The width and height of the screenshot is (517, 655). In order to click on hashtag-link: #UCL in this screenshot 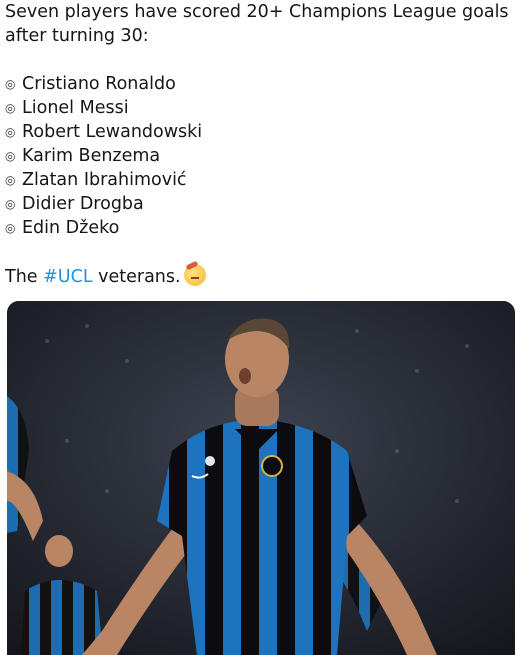, I will do `click(67, 277)`.